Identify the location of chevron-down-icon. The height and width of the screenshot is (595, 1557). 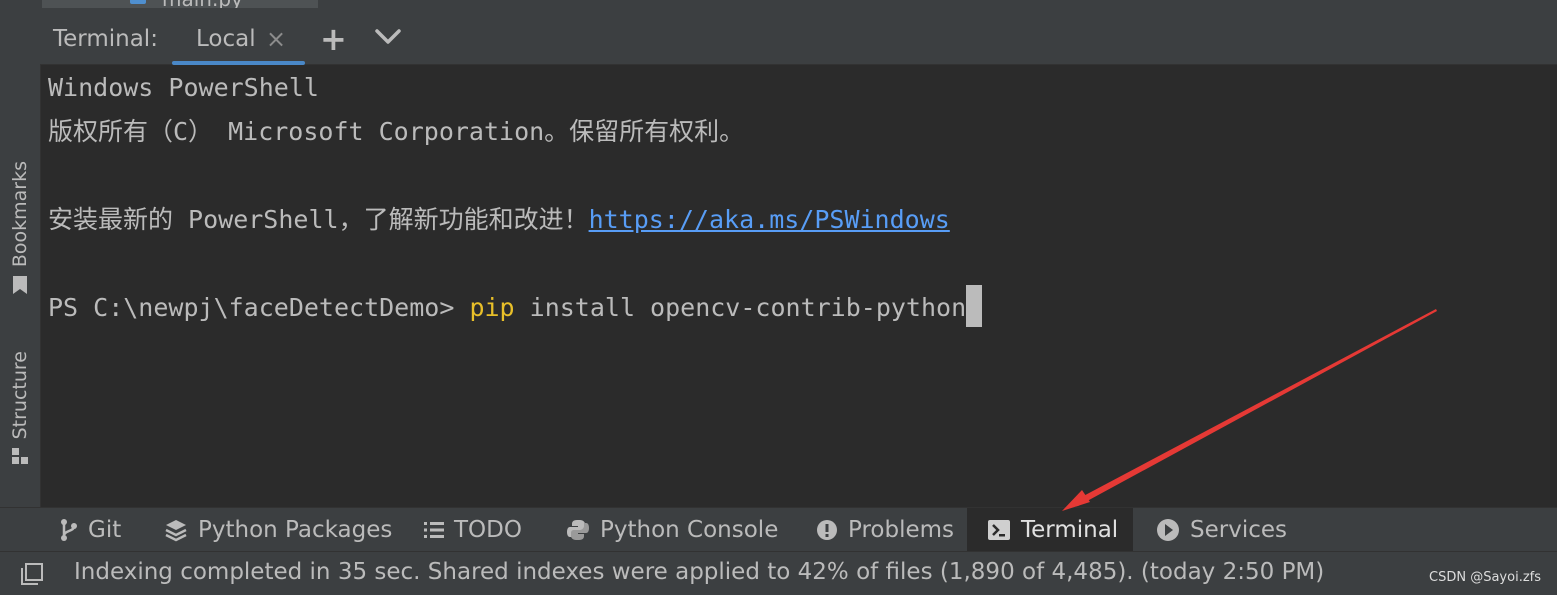
(388, 39).